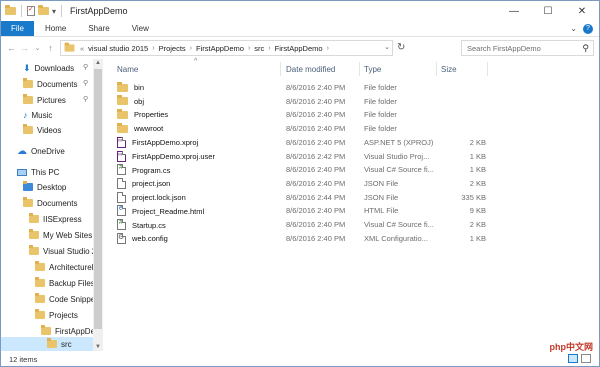  I want to click on overflow-chevron: «, so click(82, 48).